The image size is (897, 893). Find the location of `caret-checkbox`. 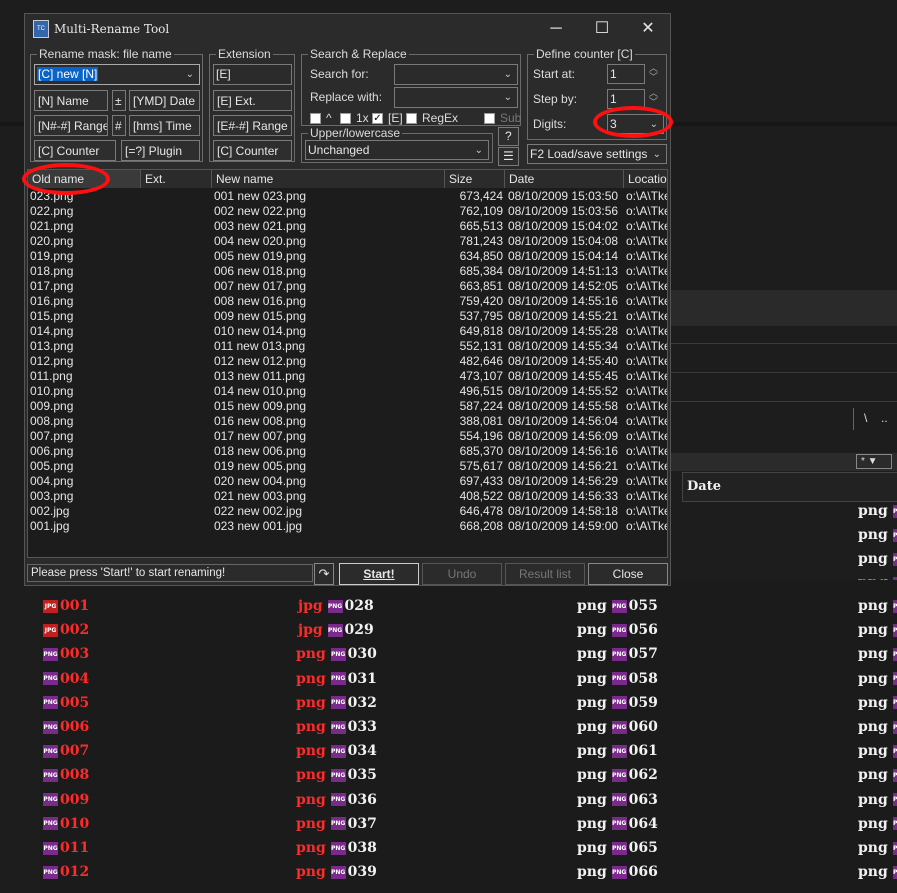

caret-checkbox is located at coordinates (315, 118).